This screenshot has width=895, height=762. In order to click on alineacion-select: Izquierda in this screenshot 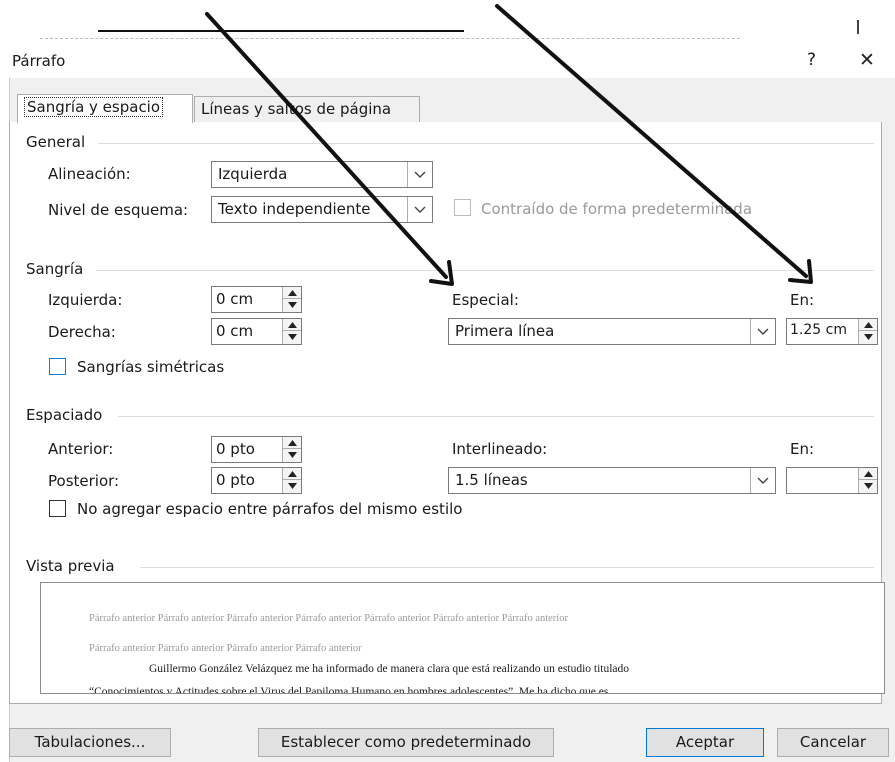, I will do `click(322, 174)`.